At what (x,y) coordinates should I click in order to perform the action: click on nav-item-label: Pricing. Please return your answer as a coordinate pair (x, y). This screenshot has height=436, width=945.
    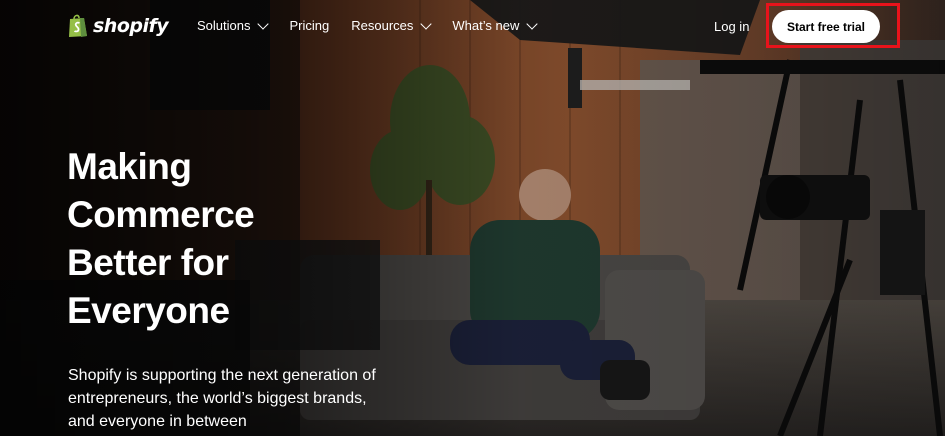
    Looking at the image, I should click on (309, 25).